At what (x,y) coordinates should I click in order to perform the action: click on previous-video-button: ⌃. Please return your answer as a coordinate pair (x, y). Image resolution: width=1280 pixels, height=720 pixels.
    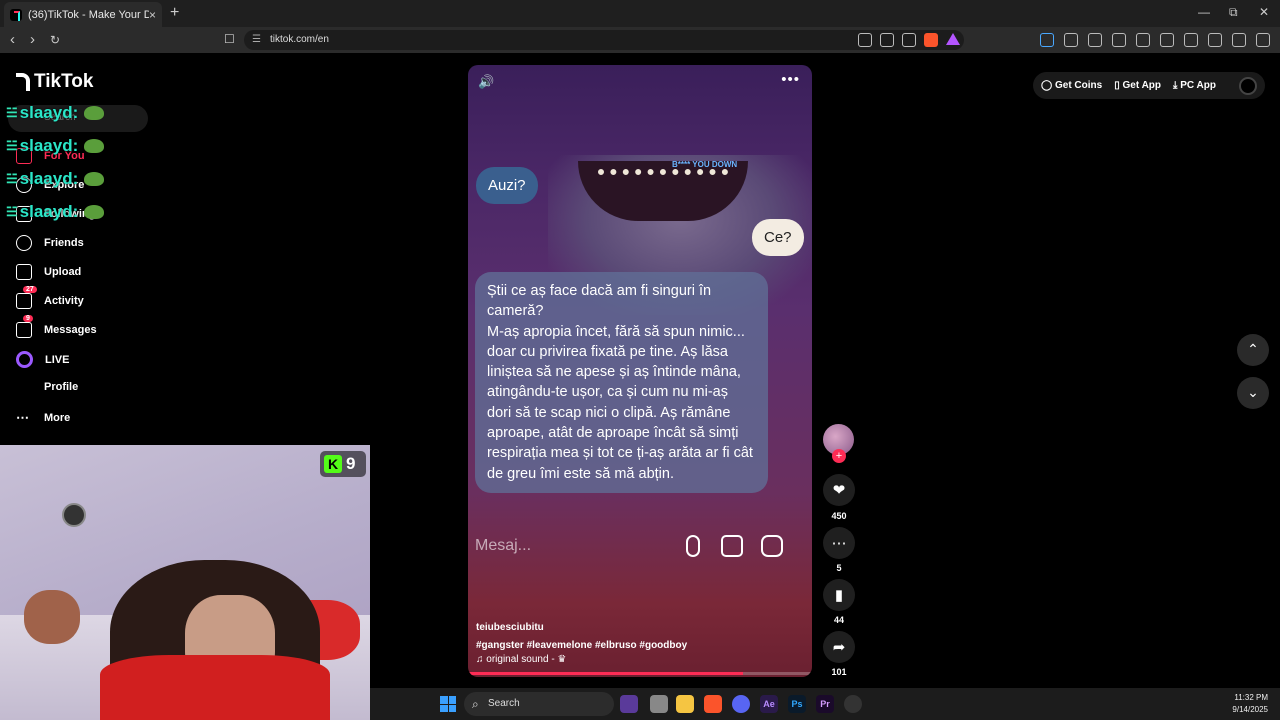
    Looking at the image, I should click on (1253, 350).